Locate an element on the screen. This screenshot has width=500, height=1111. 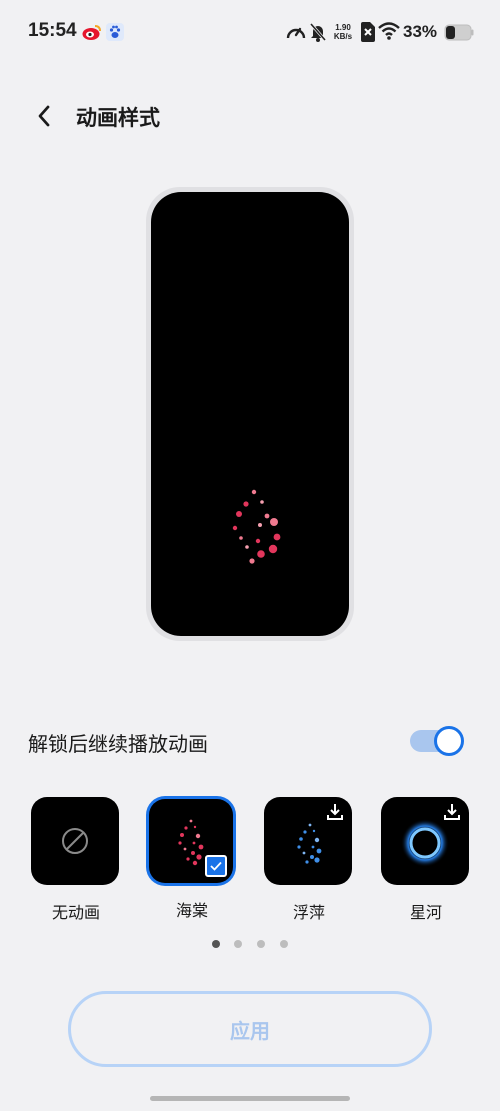
battery-percent: 33% is located at coordinates (420, 31).